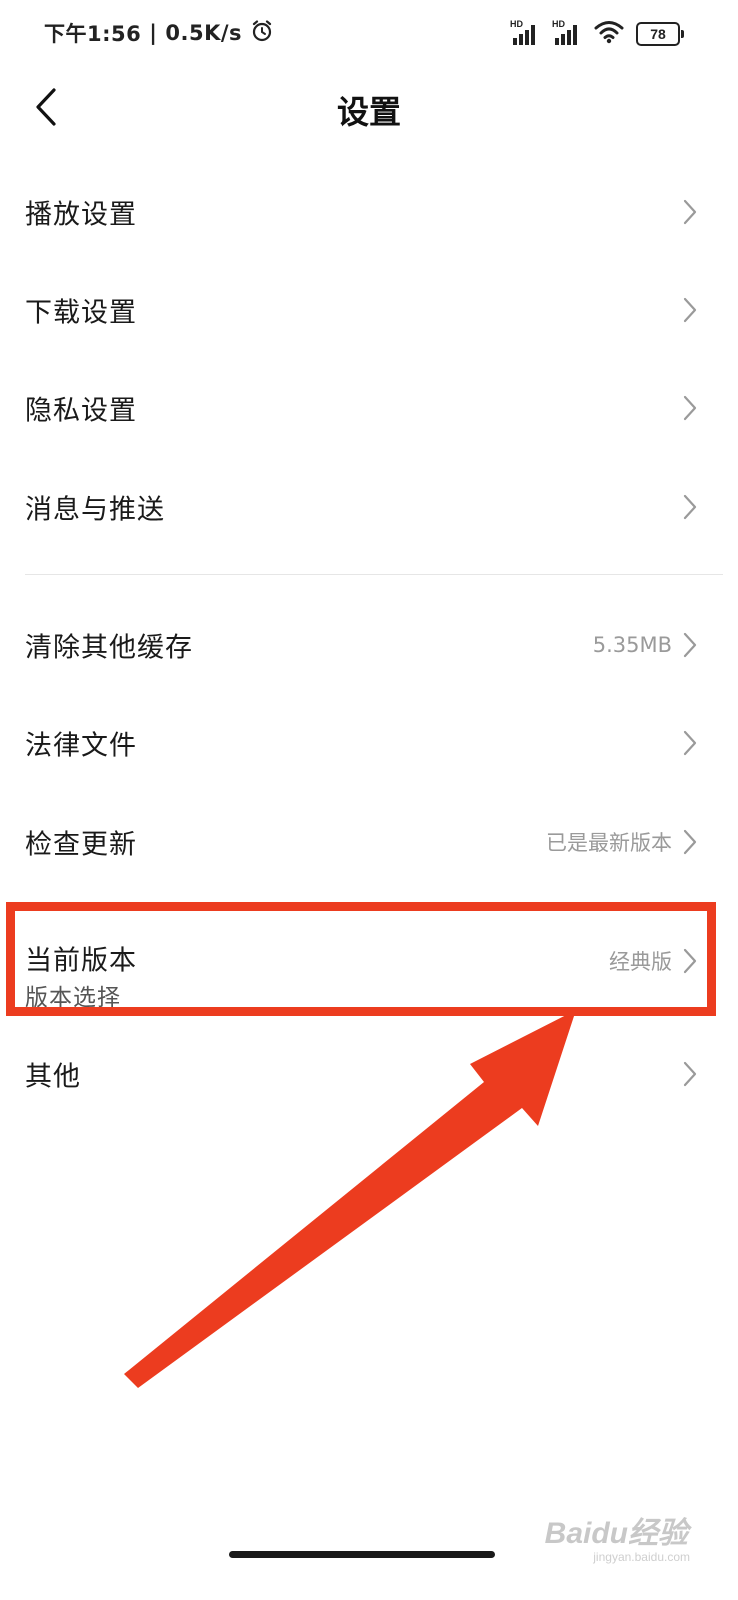 The width and height of the screenshot is (738, 1600). What do you see at coordinates (369, 842) in the screenshot?
I see `settings-item-check-update: 检查更新 已是最新版本` at bounding box center [369, 842].